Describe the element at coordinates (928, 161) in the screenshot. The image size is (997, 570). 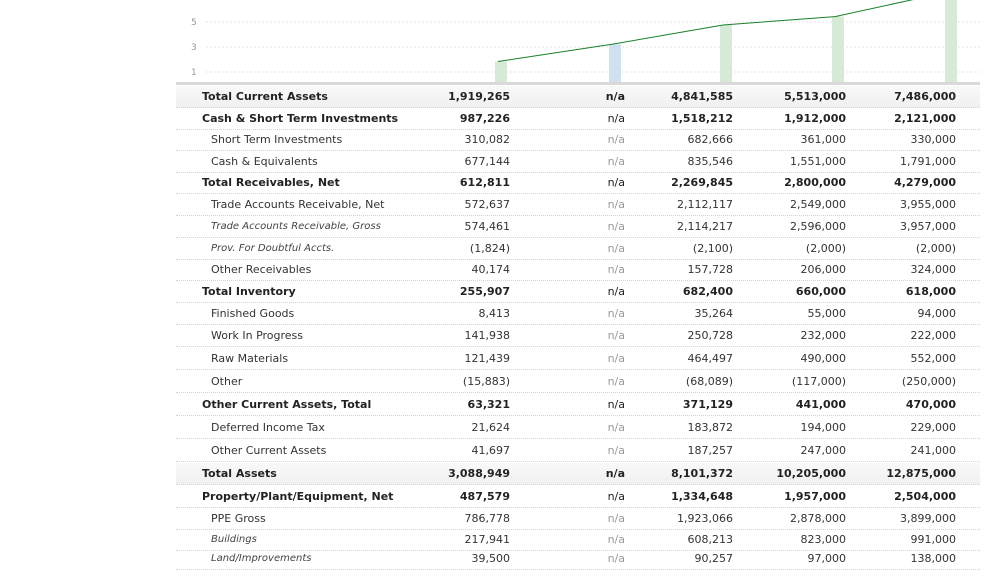
I see `value-cell: 1,791,000` at that location.